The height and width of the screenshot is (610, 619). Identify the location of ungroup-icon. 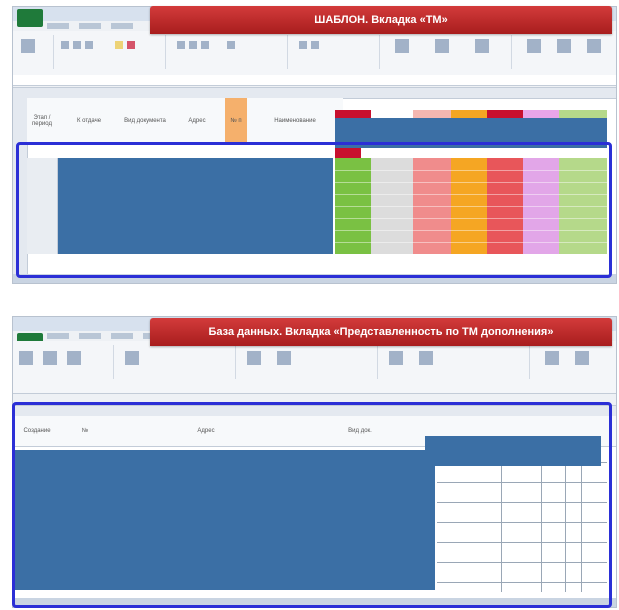
(582, 358).